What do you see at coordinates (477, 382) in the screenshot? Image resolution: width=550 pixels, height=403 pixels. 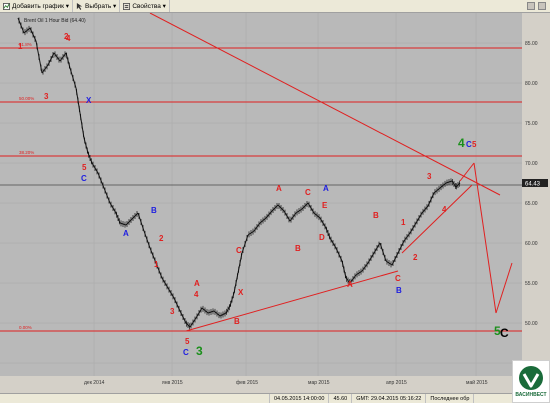 I see `date-tick-label: май 2015` at bounding box center [477, 382].